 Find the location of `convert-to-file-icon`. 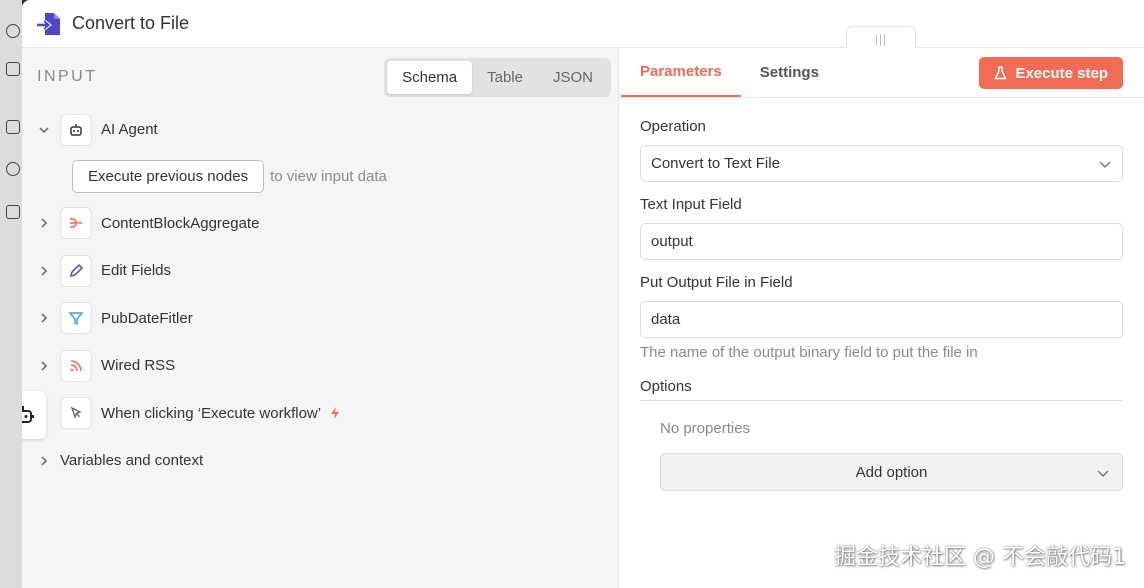

convert-to-file-icon is located at coordinates (48, 23).